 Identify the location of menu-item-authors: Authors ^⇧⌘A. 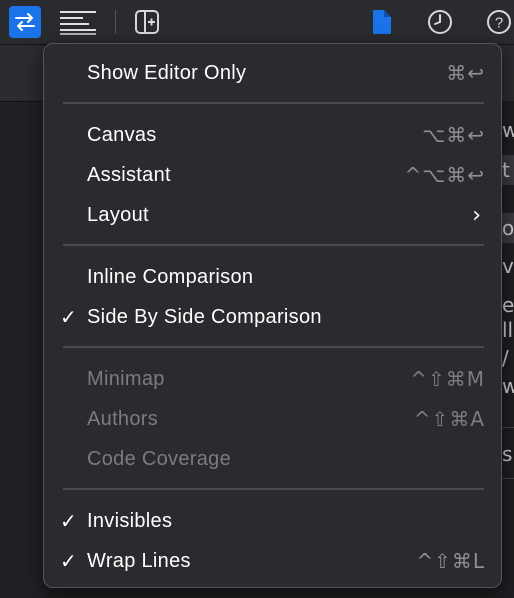
(272, 419).